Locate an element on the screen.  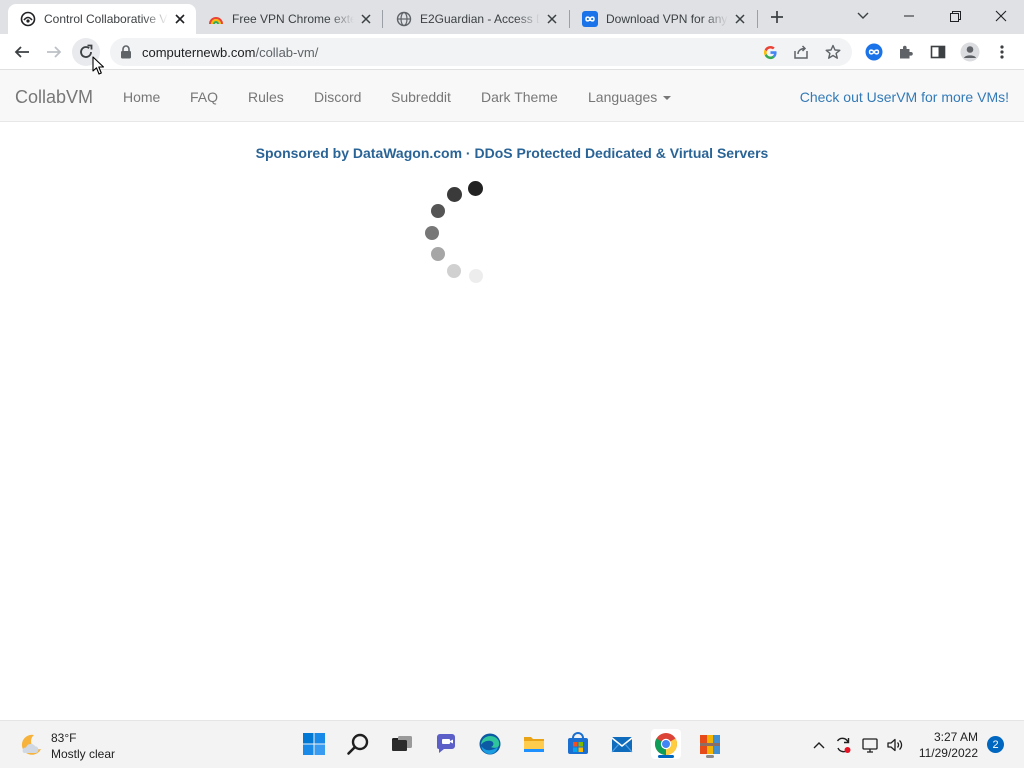
address-bar: computernewb.com/collab-vm/ is located at coordinates (481, 52).